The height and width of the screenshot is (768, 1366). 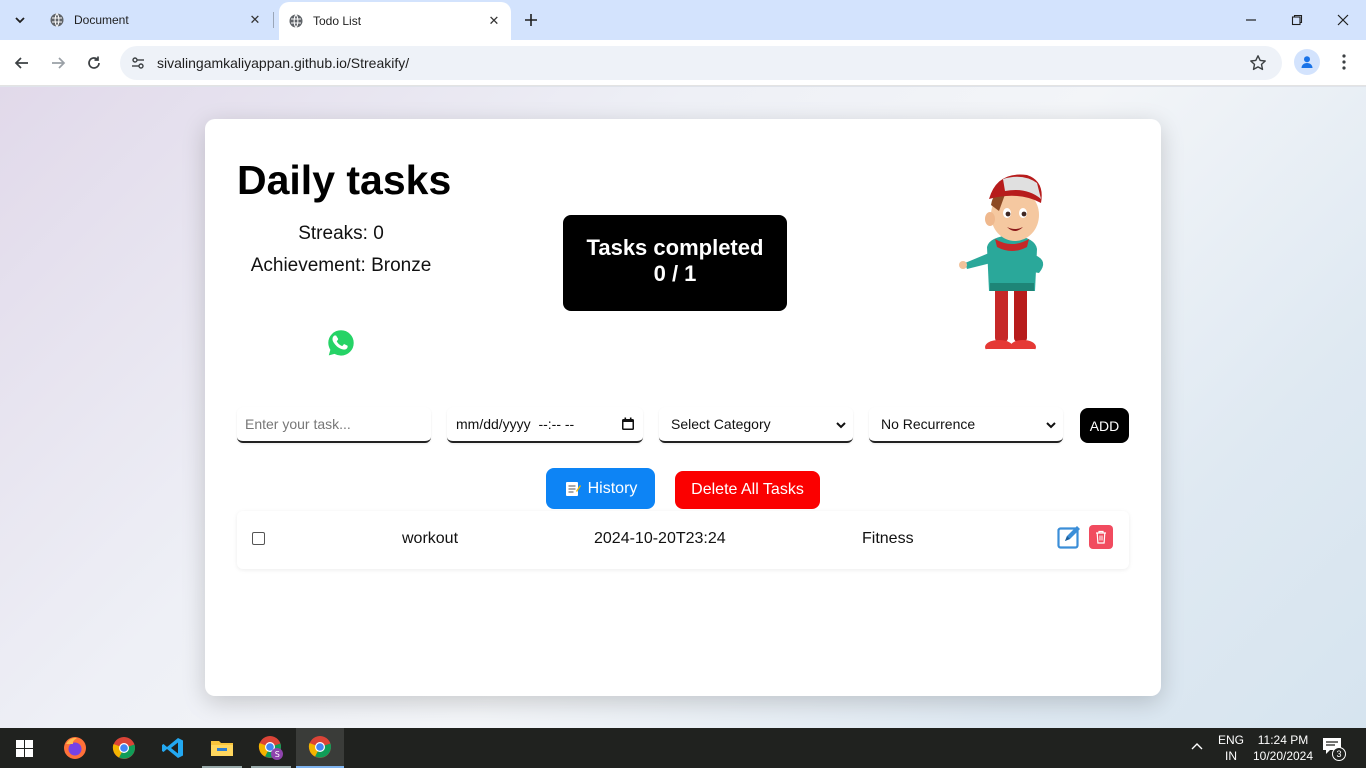 What do you see at coordinates (341, 265) in the screenshot?
I see `achievement-label: Achievement: Bronze` at bounding box center [341, 265].